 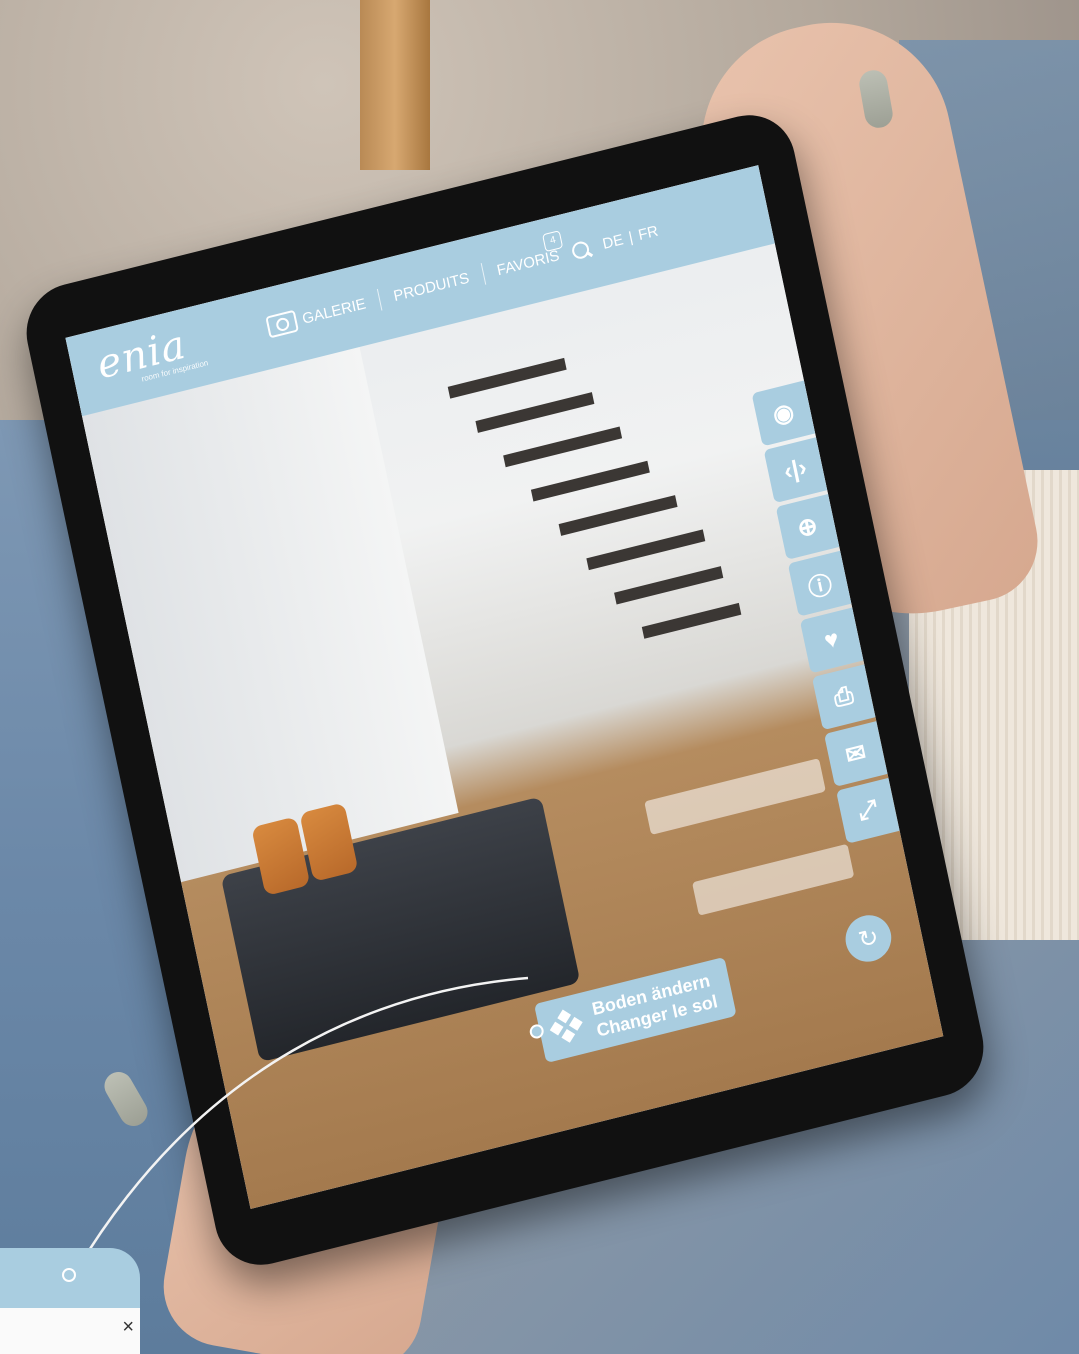 What do you see at coordinates (599, 524) in the screenshot?
I see `staircase` at bounding box center [599, 524].